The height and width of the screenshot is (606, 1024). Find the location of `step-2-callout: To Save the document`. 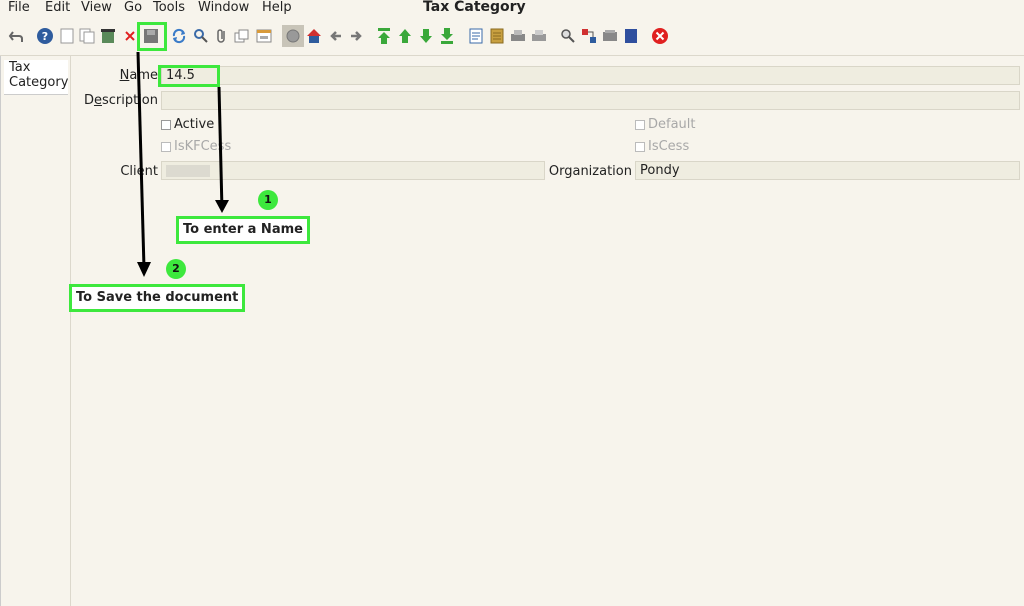

step-2-callout: To Save the document is located at coordinates (157, 298).